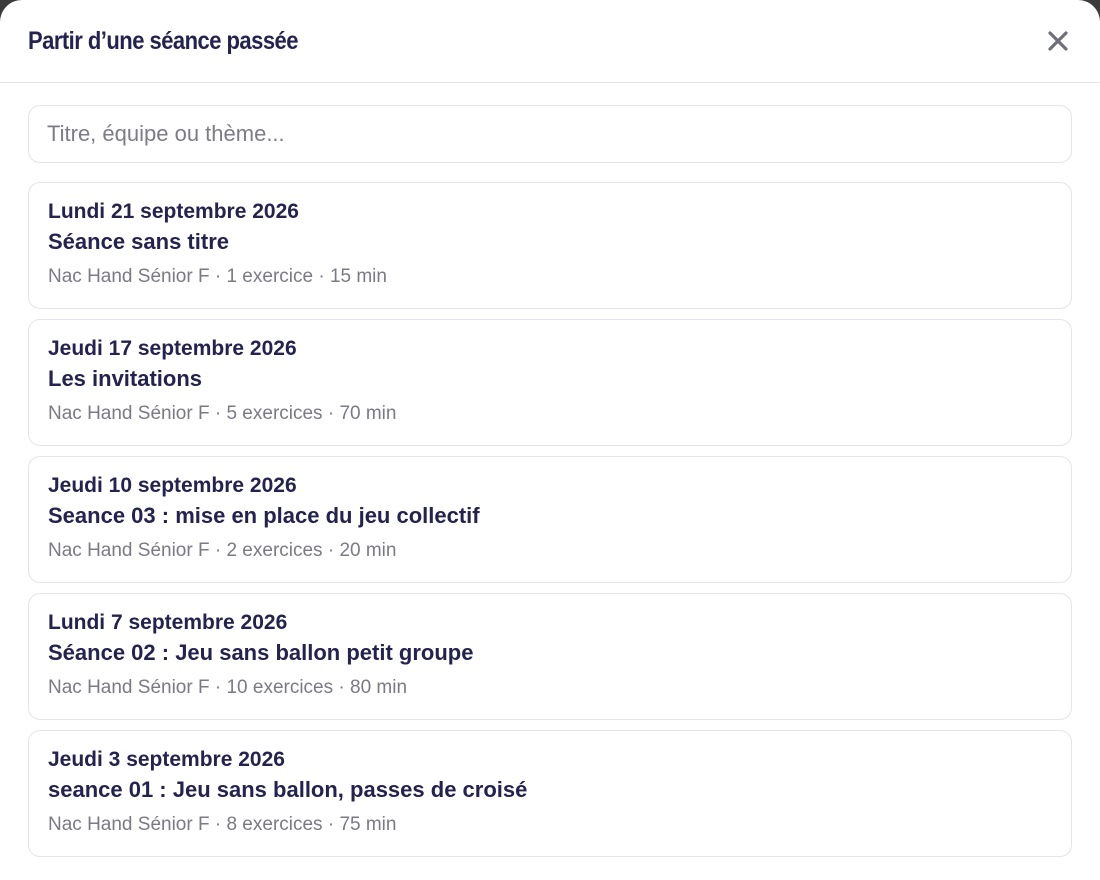 The width and height of the screenshot is (1100, 880). I want to click on session-title: Les invitations, so click(125, 378).